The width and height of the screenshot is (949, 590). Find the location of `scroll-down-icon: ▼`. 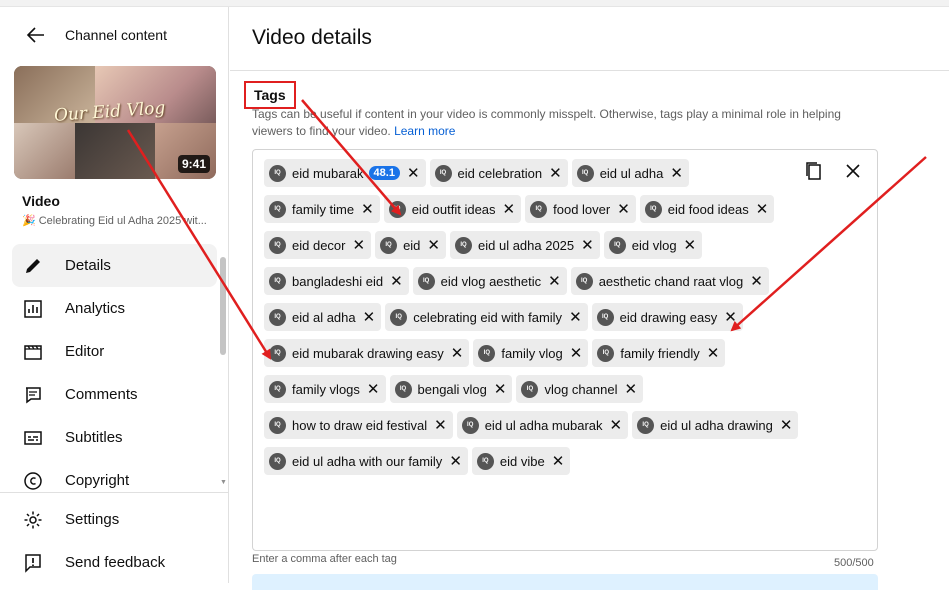

scroll-down-icon: ▼ is located at coordinates (223, 482).